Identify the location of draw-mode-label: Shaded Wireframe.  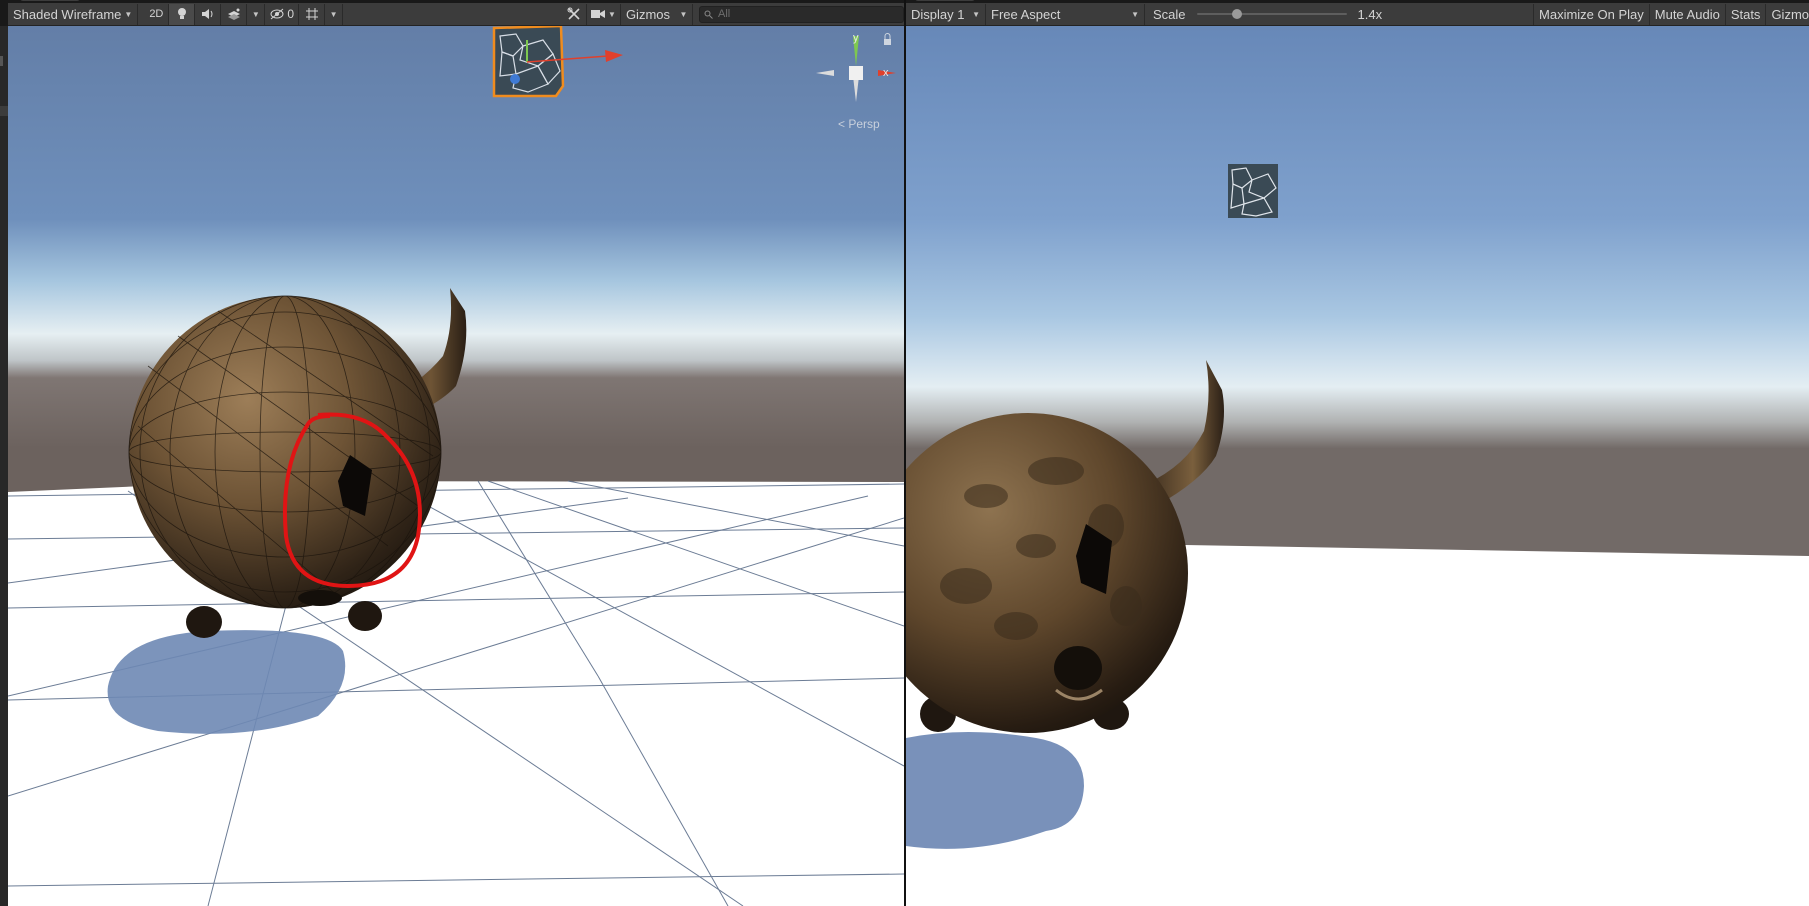
(67, 14).